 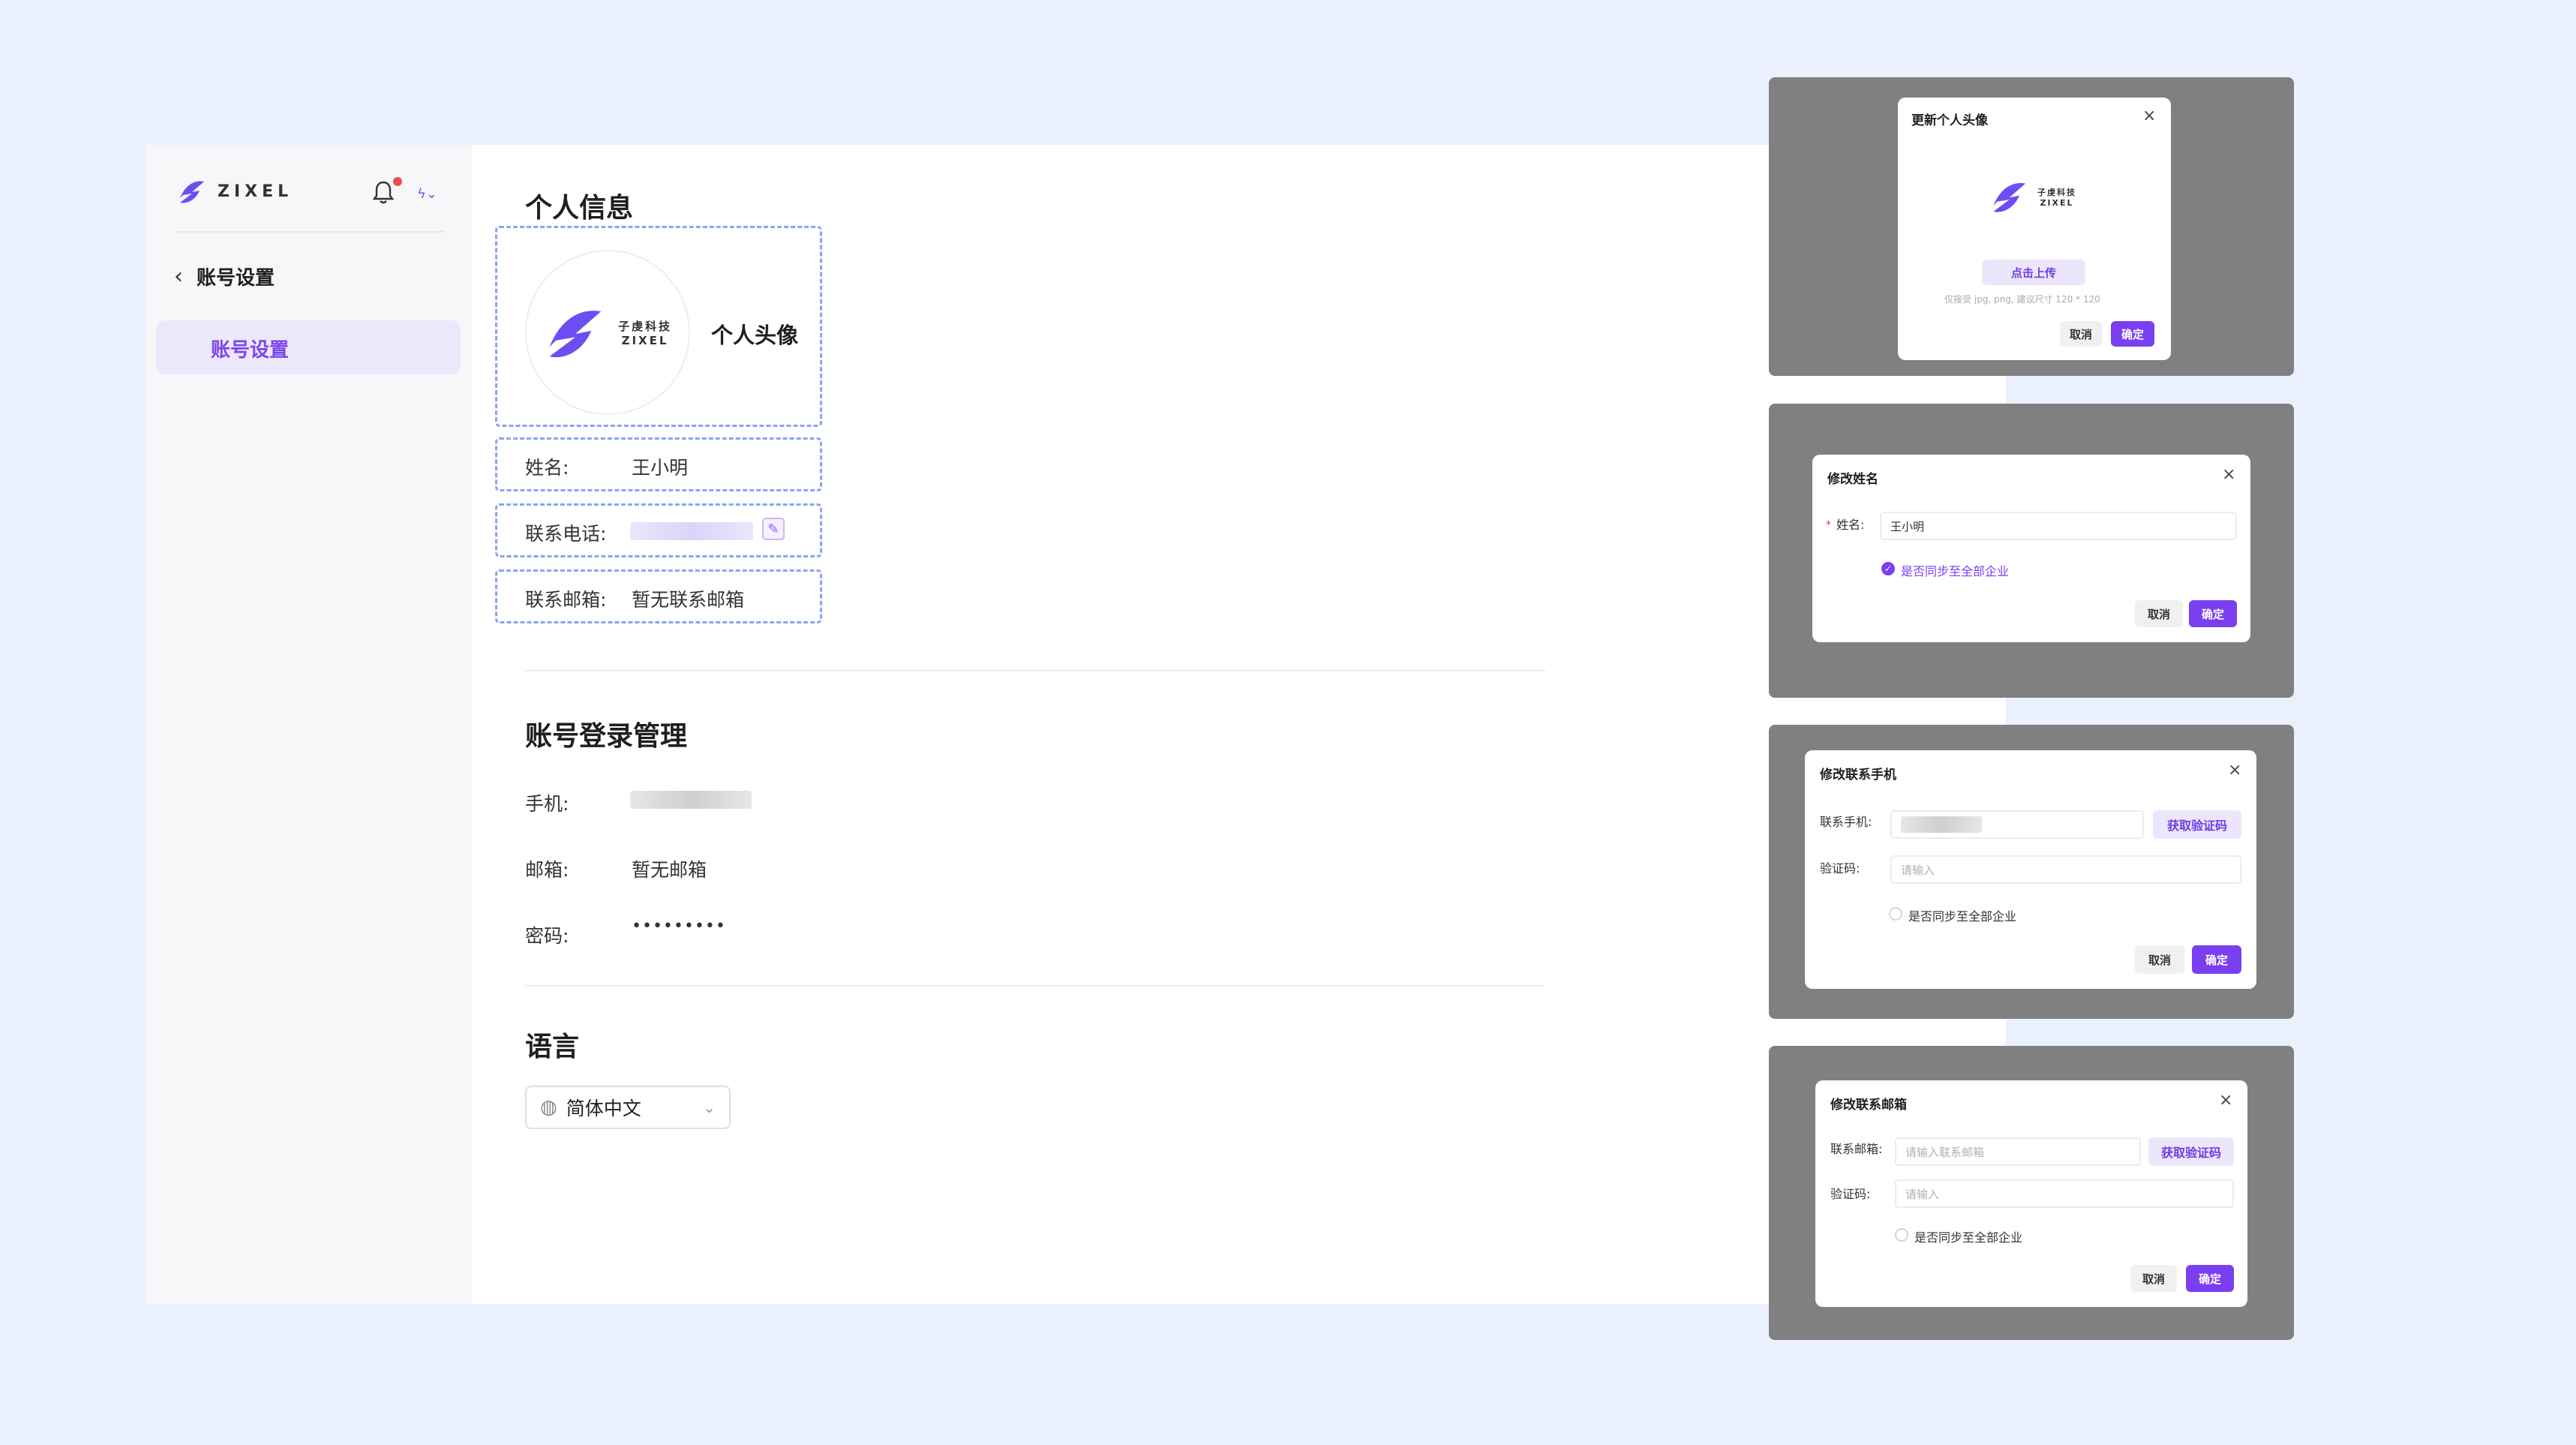 I want to click on login-phone-label: 手机:, so click(x=547, y=804).